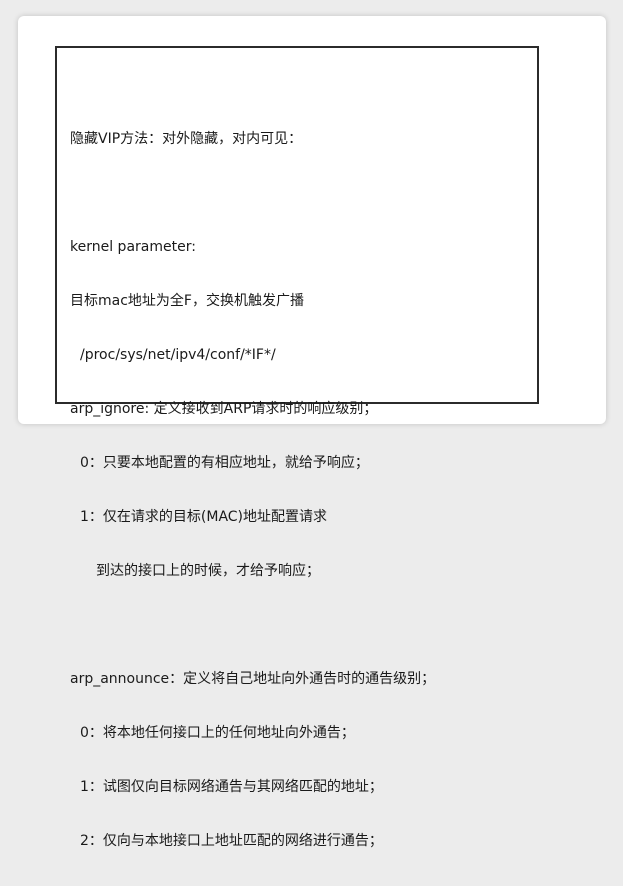 This screenshot has width=623, height=886. I want to click on arp-ignore-option-1-line-1: 1：仅在请求的目标(MAC)地址配置请求, so click(204, 517).